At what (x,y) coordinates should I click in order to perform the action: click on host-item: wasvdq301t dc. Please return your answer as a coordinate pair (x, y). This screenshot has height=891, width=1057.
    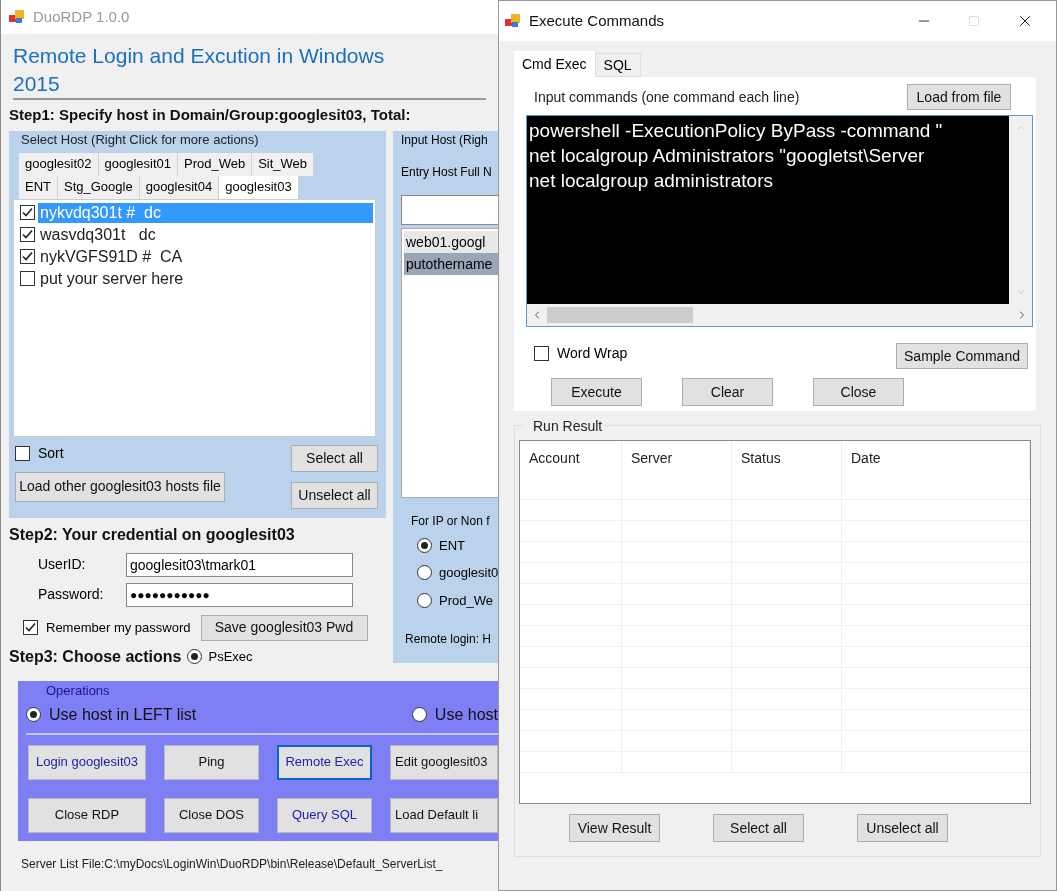
    Looking at the image, I should click on (205, 234).